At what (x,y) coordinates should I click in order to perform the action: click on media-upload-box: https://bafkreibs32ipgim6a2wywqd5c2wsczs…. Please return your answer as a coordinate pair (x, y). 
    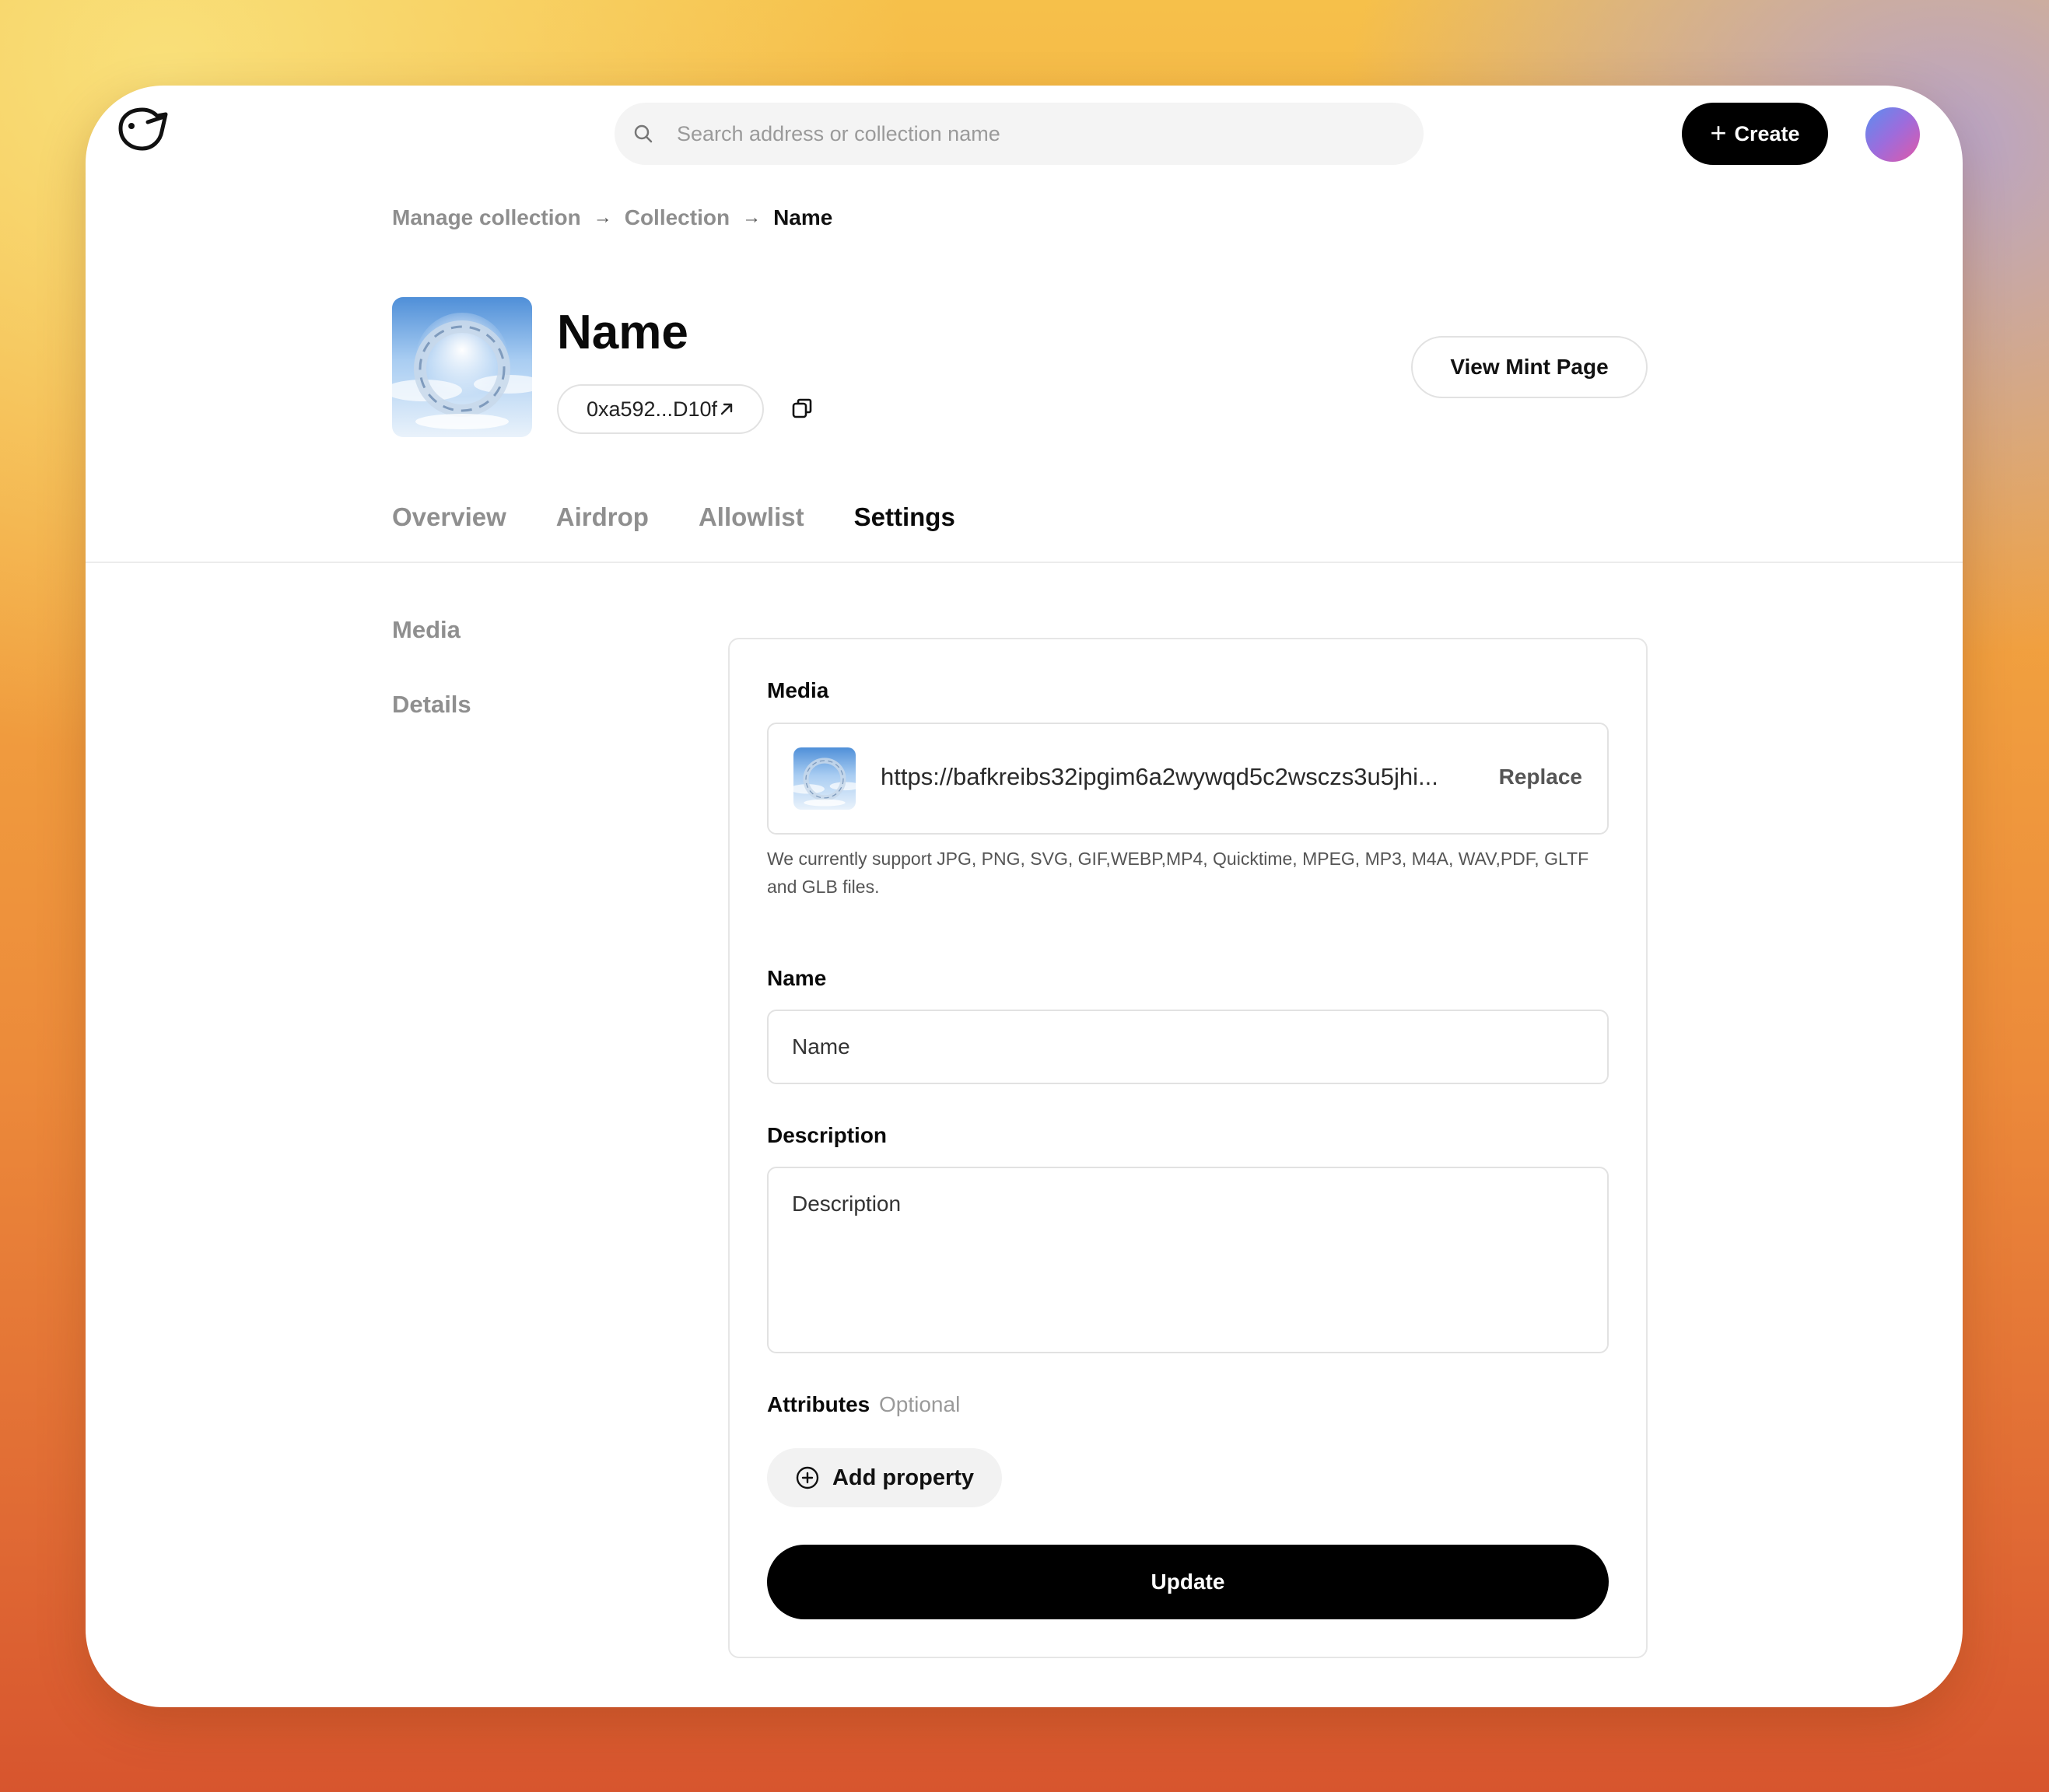
    Looking at the image, I should click on (1188, 779).